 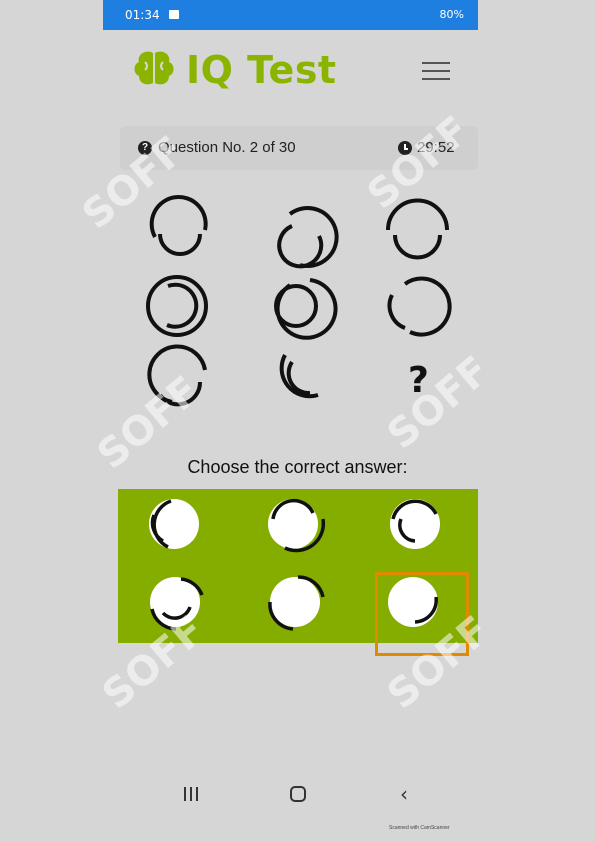 What do you see at coordinates (261, 70) in the screenshot?
I see `app-title: IQ Test` at bounding box center [261, 70].